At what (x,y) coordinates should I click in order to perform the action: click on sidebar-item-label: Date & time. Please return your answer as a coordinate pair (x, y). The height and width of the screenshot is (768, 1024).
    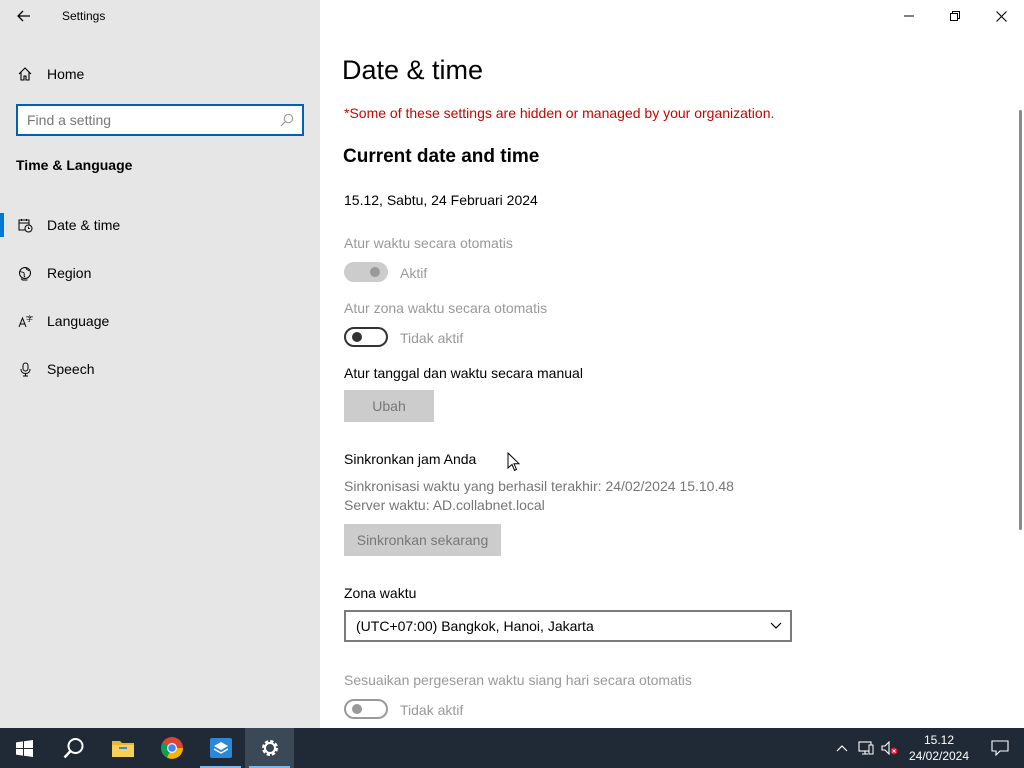
    Looking at the image, I should click on (84, 225).